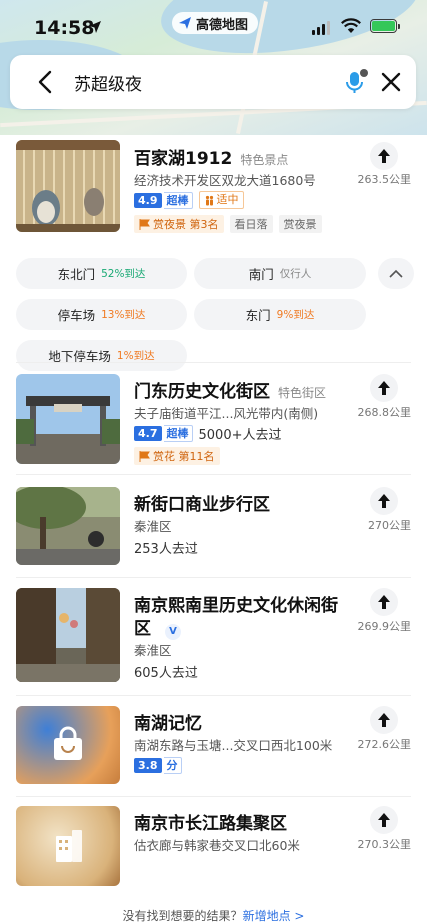 The width and height of the screenshot is (427, 923). I want to click on result-distance: 270.3公里, so click(384, 844).